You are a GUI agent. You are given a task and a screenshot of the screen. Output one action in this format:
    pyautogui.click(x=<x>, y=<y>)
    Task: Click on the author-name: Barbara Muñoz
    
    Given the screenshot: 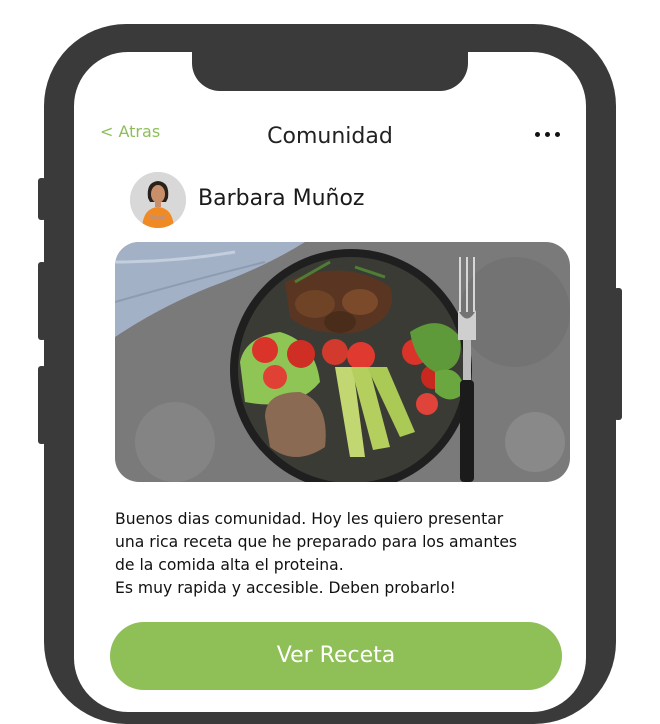 What is the action you would take?
    pyautogui.click(x=281, y=198)
    